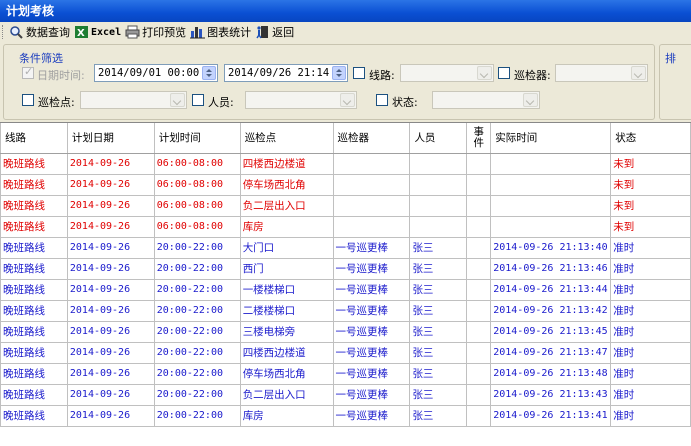 The height and width of the screenshot is (446, 691). I want to click on date-checkbox, so click(28, 72).